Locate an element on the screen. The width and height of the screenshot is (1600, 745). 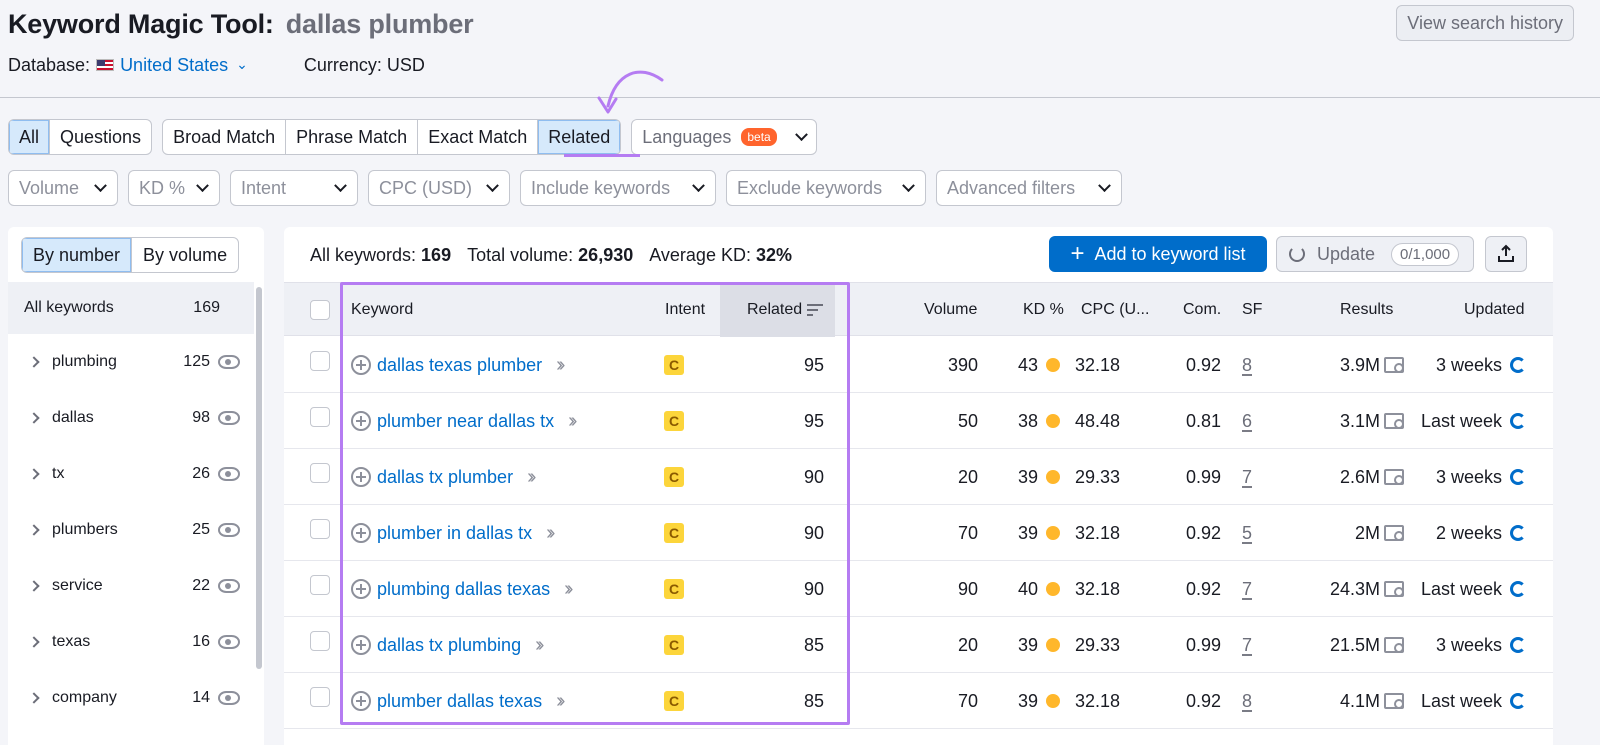
filter-exclude-keywords: Exclude keywords is located at coordinates (826, 188).